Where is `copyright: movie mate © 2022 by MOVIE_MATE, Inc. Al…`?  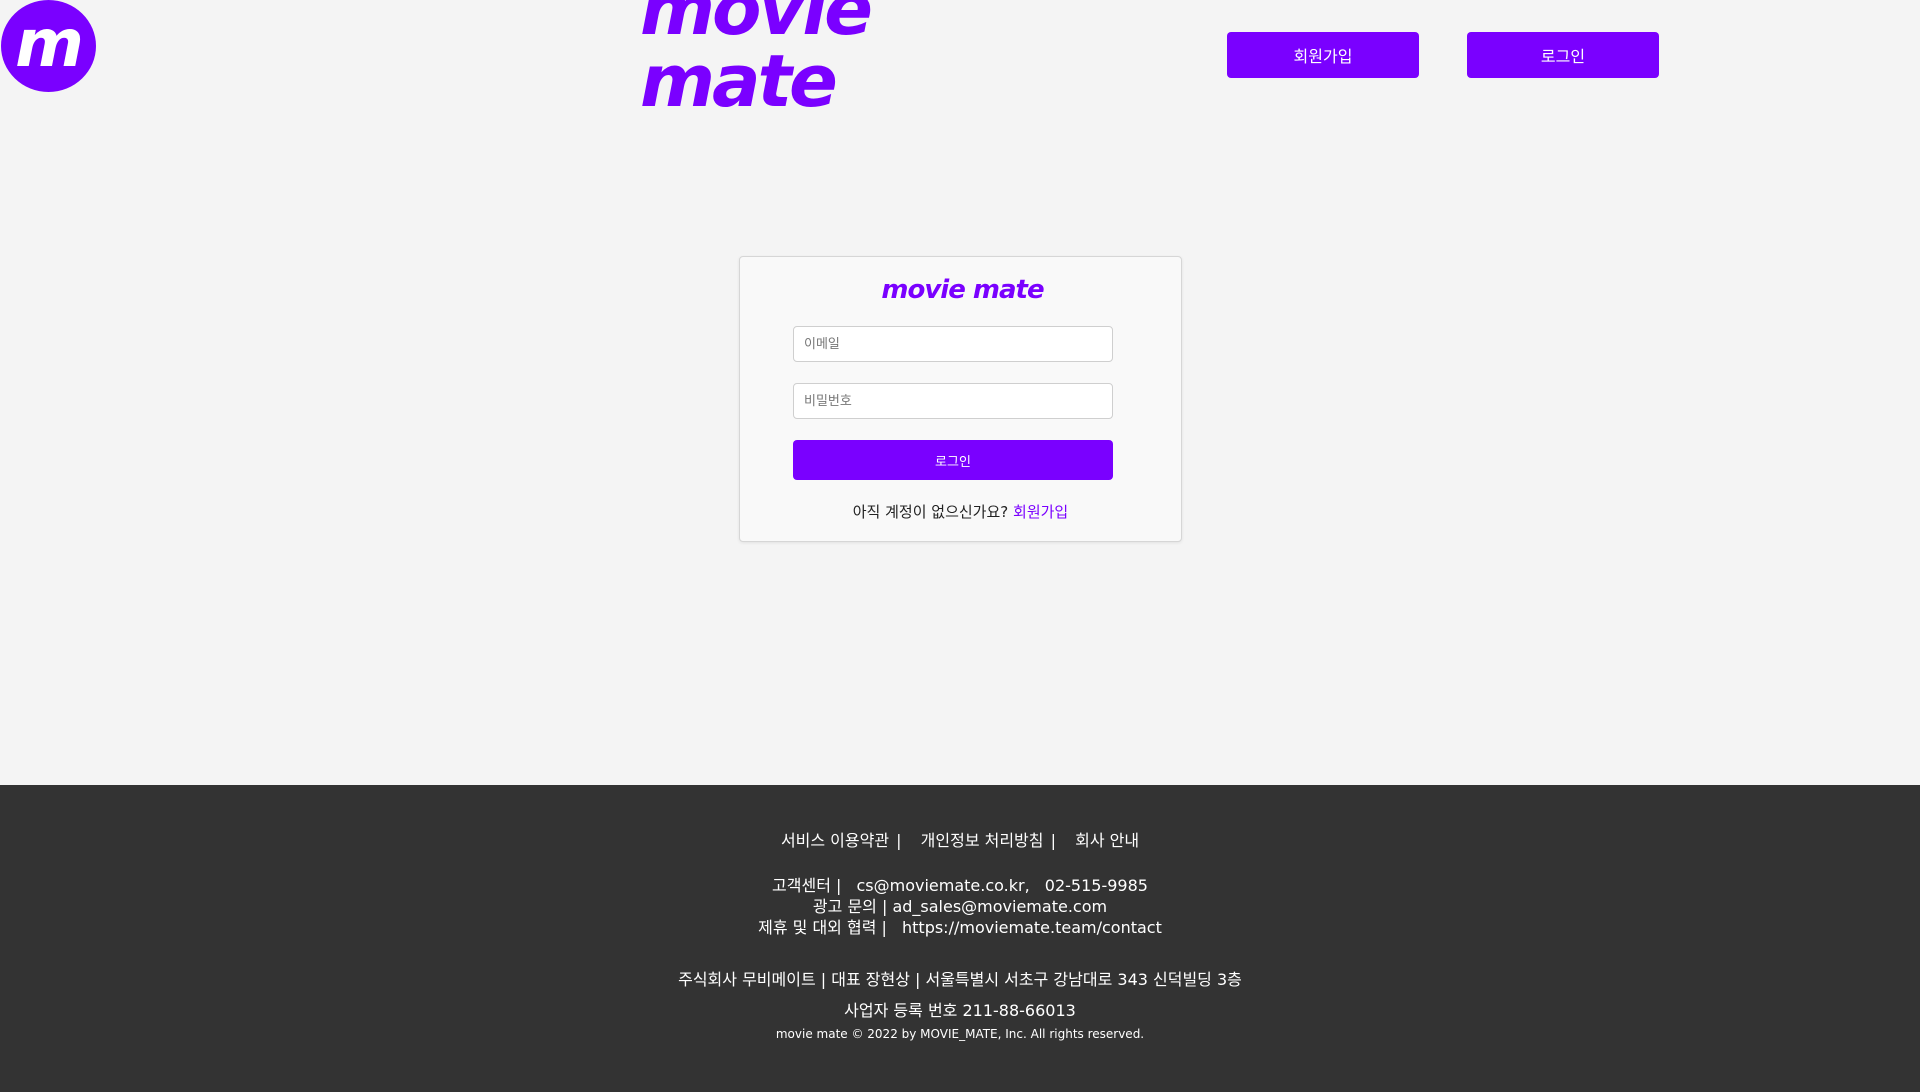 copyright: movie mate © 2022 by MOVIE_MATE, Inc. Al… is located at coordinates (960, 1034).